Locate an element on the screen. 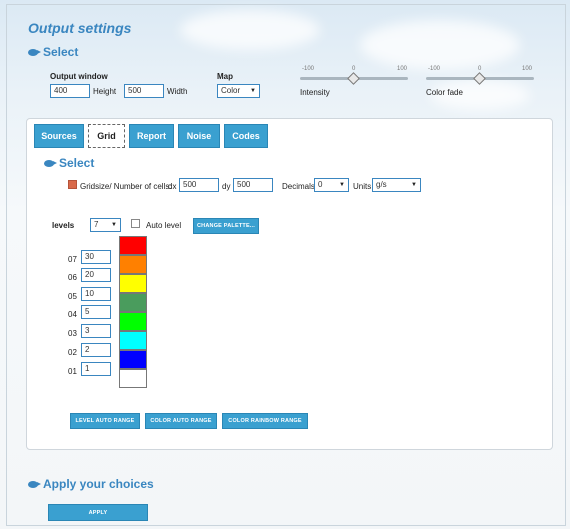 This screenshot has height=529, width=570. color-swatch-extra is located at coordinates (133, 378).